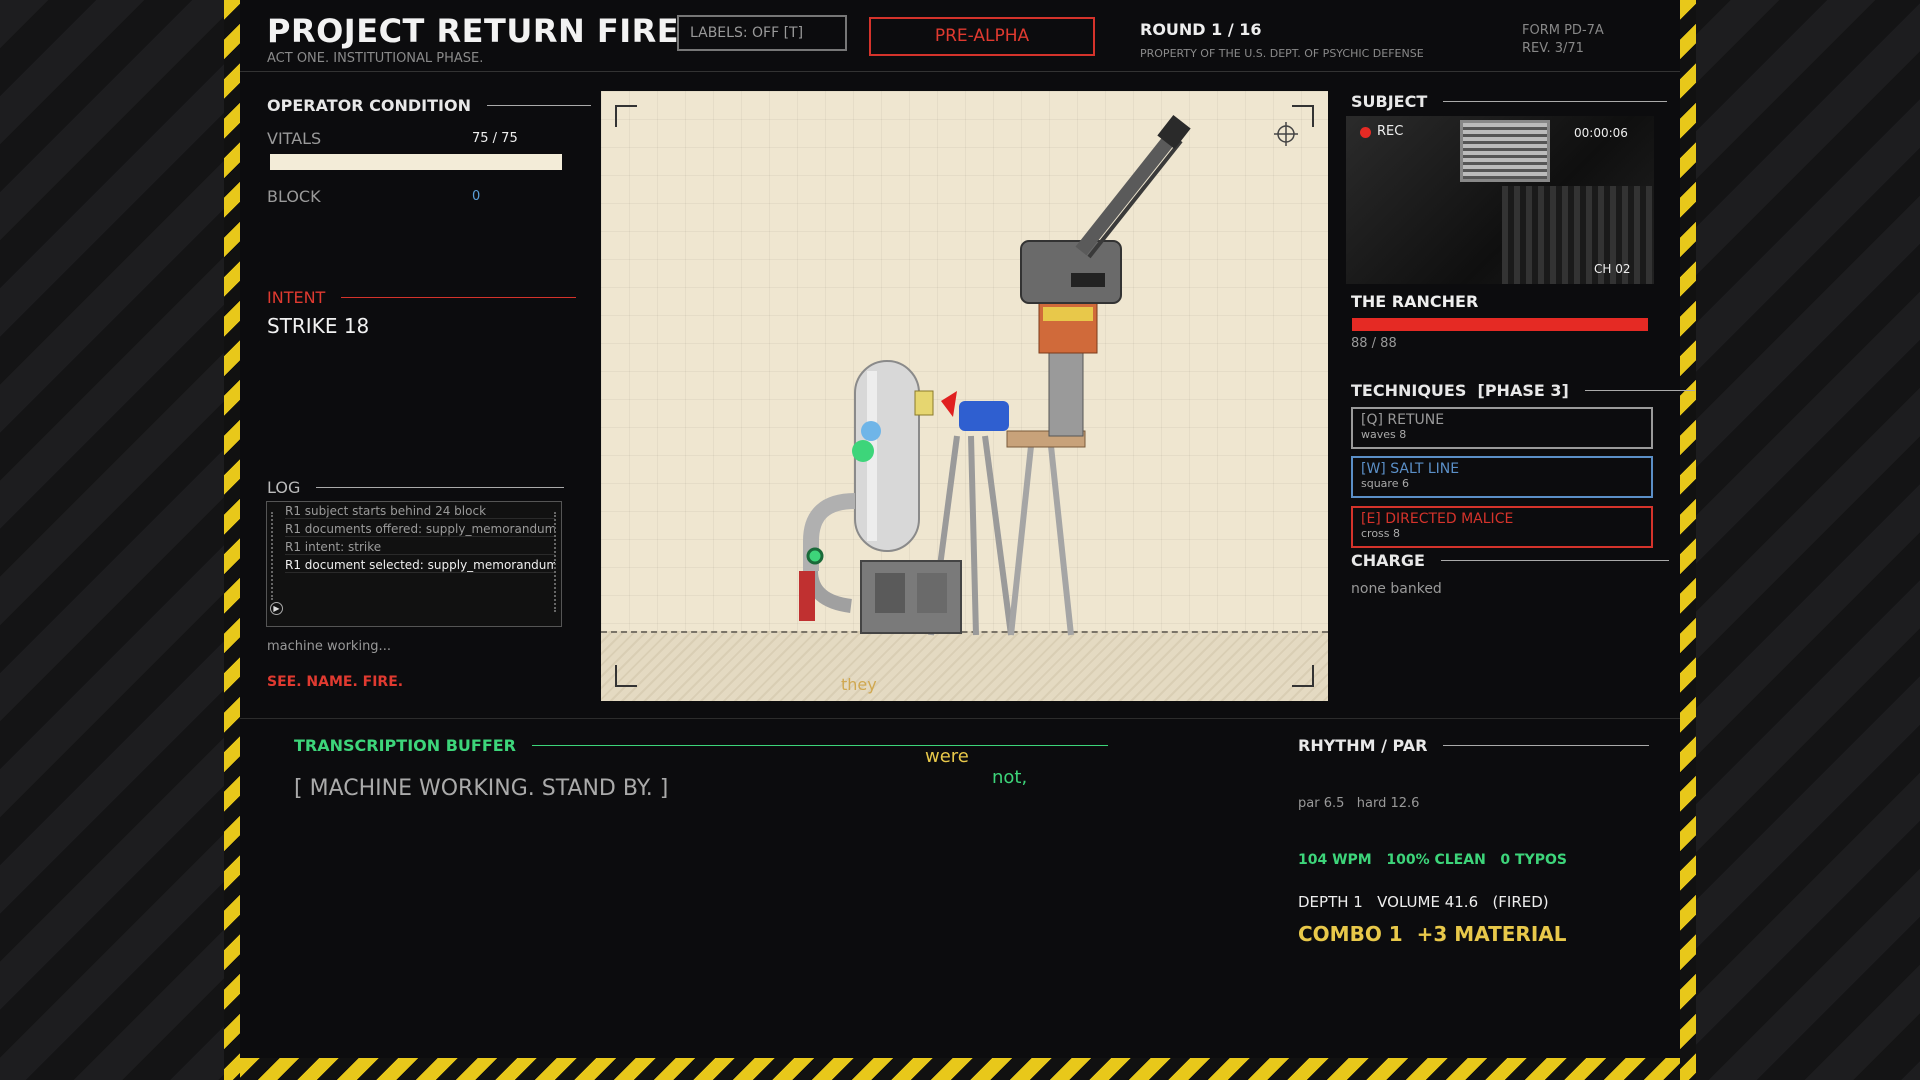 This screenshot has height=1080, width=1920. What do you see at coordinates (1612, 269) in the screenshot?
I see `camera-channel: CH 02` at bounding box center [1612, 269].